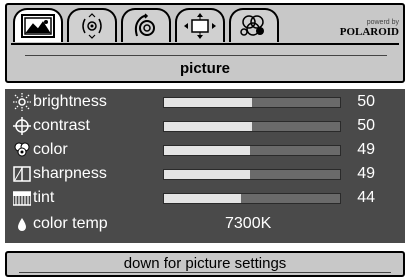  I want to click on setting-row-tint: tint 44, so click(205, 198).